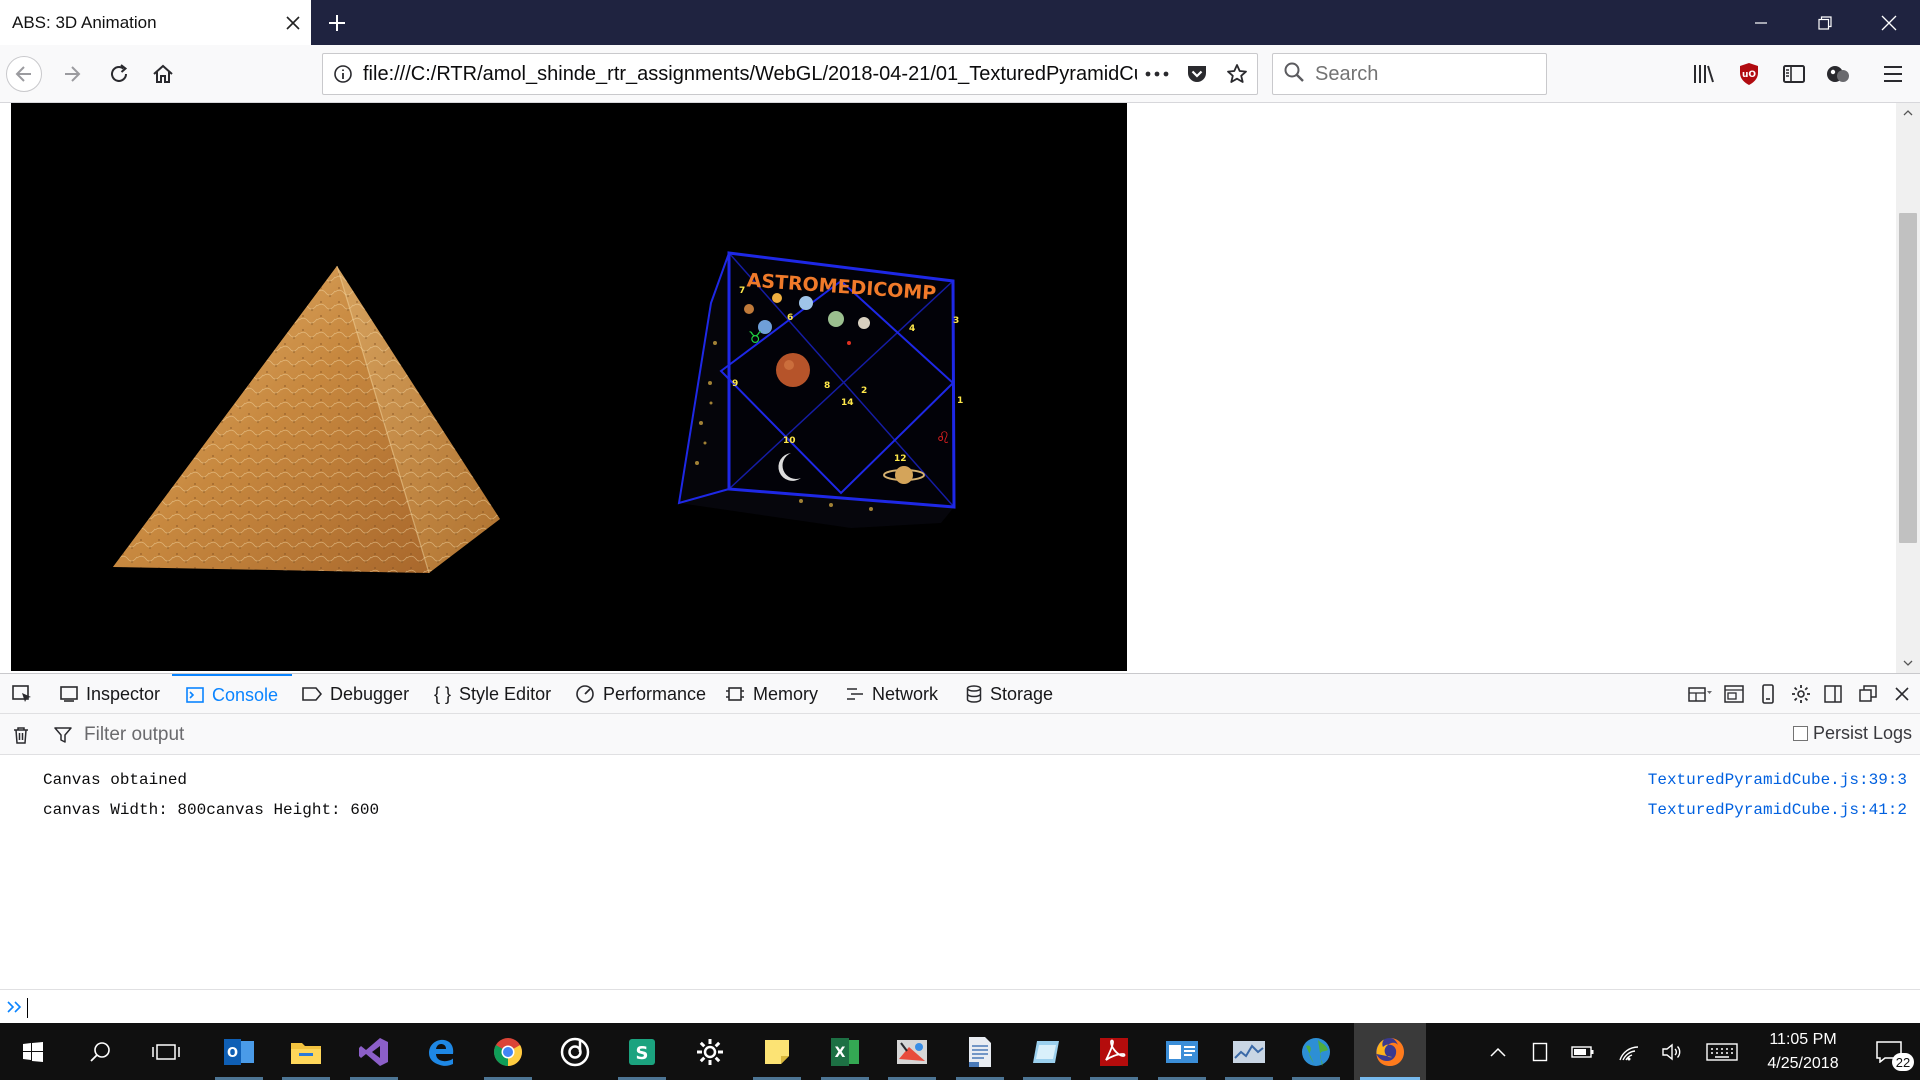 The width and height of the screenshot is (1920, 1080). What do you see at coordinates (1903, 1062) in the screenshot?
I see `notification-count-badge: 22` at bounding box center [1903, 1062].